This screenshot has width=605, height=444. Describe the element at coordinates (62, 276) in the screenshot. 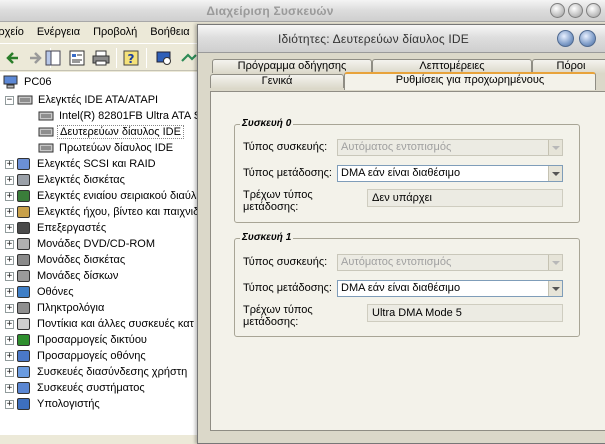

I see `tree-category: + Μονάδες δίσκων` at that location.